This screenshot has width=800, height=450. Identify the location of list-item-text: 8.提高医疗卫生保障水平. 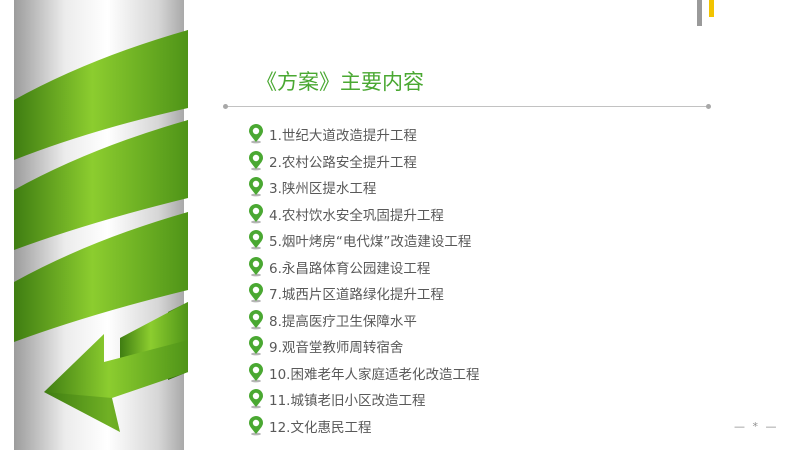
(343, 321).